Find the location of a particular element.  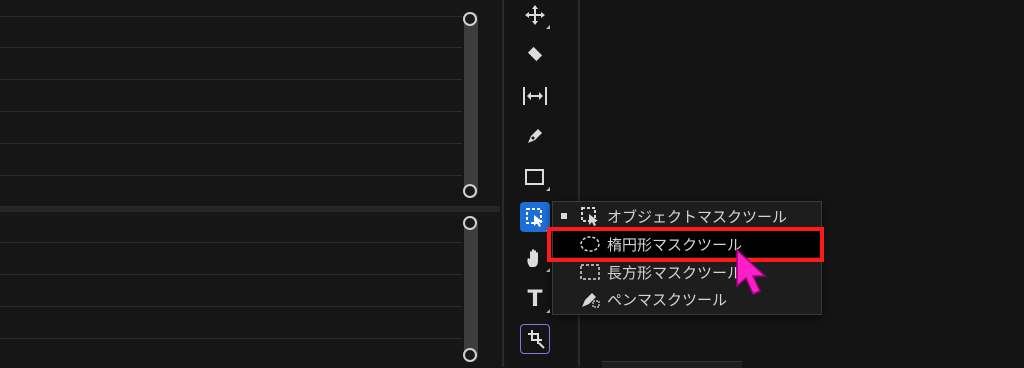

hand-tool-button is located at coordinates (535, 258).